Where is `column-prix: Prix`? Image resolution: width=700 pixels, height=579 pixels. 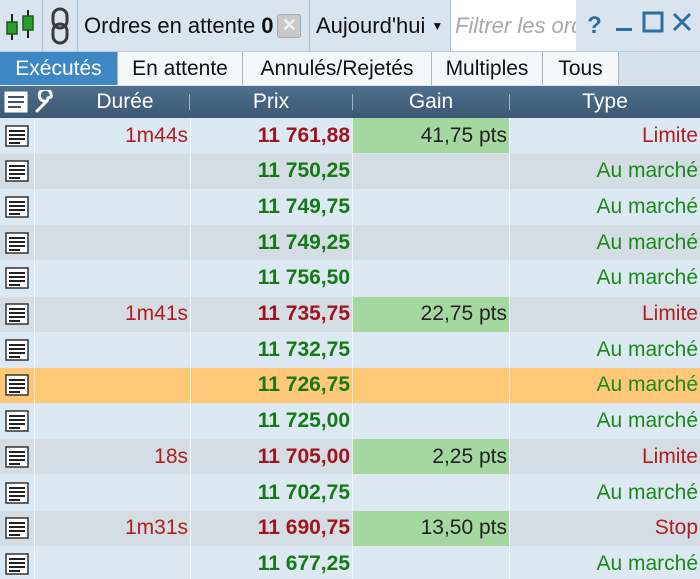
column-prix: Prix is located at coordinates (271, 102).